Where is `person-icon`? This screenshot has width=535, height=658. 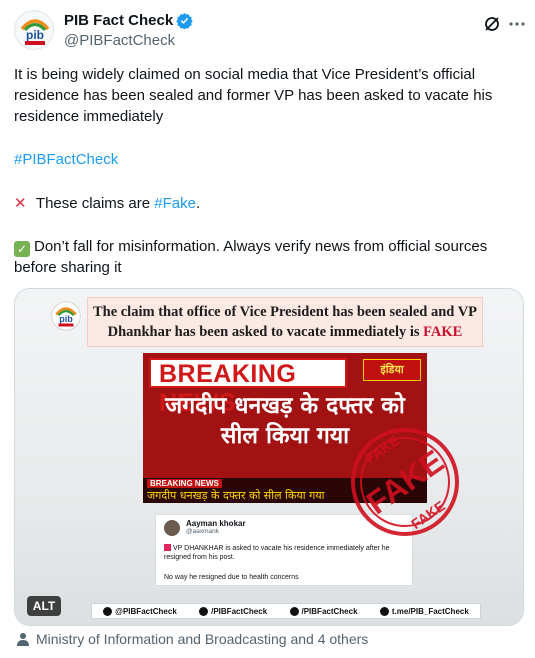
person-icon is located at coordinates (23, 639).